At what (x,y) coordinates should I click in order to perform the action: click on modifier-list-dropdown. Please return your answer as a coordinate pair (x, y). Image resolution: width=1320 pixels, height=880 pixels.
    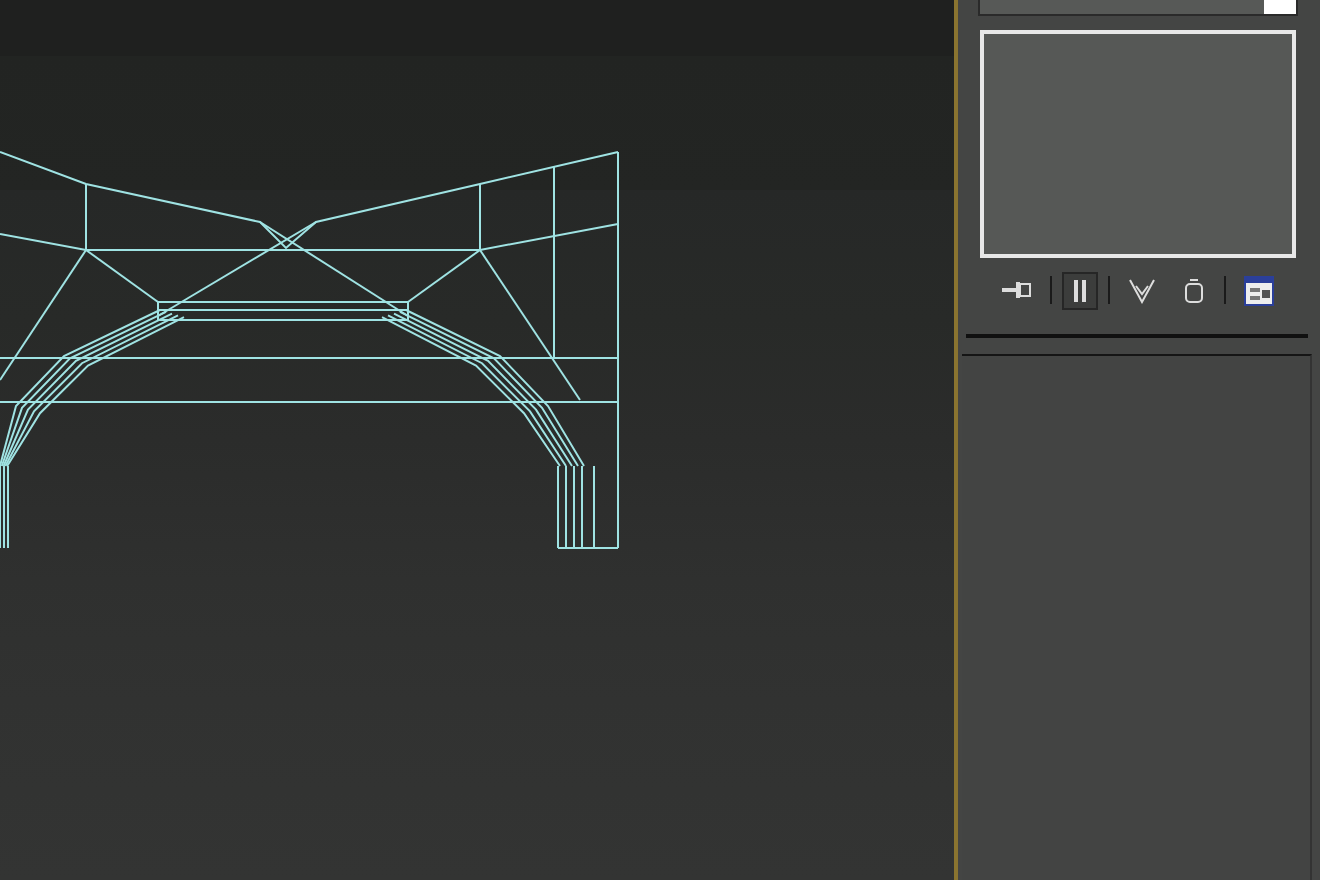
    Looking at the image, I should click on (1138, 8).